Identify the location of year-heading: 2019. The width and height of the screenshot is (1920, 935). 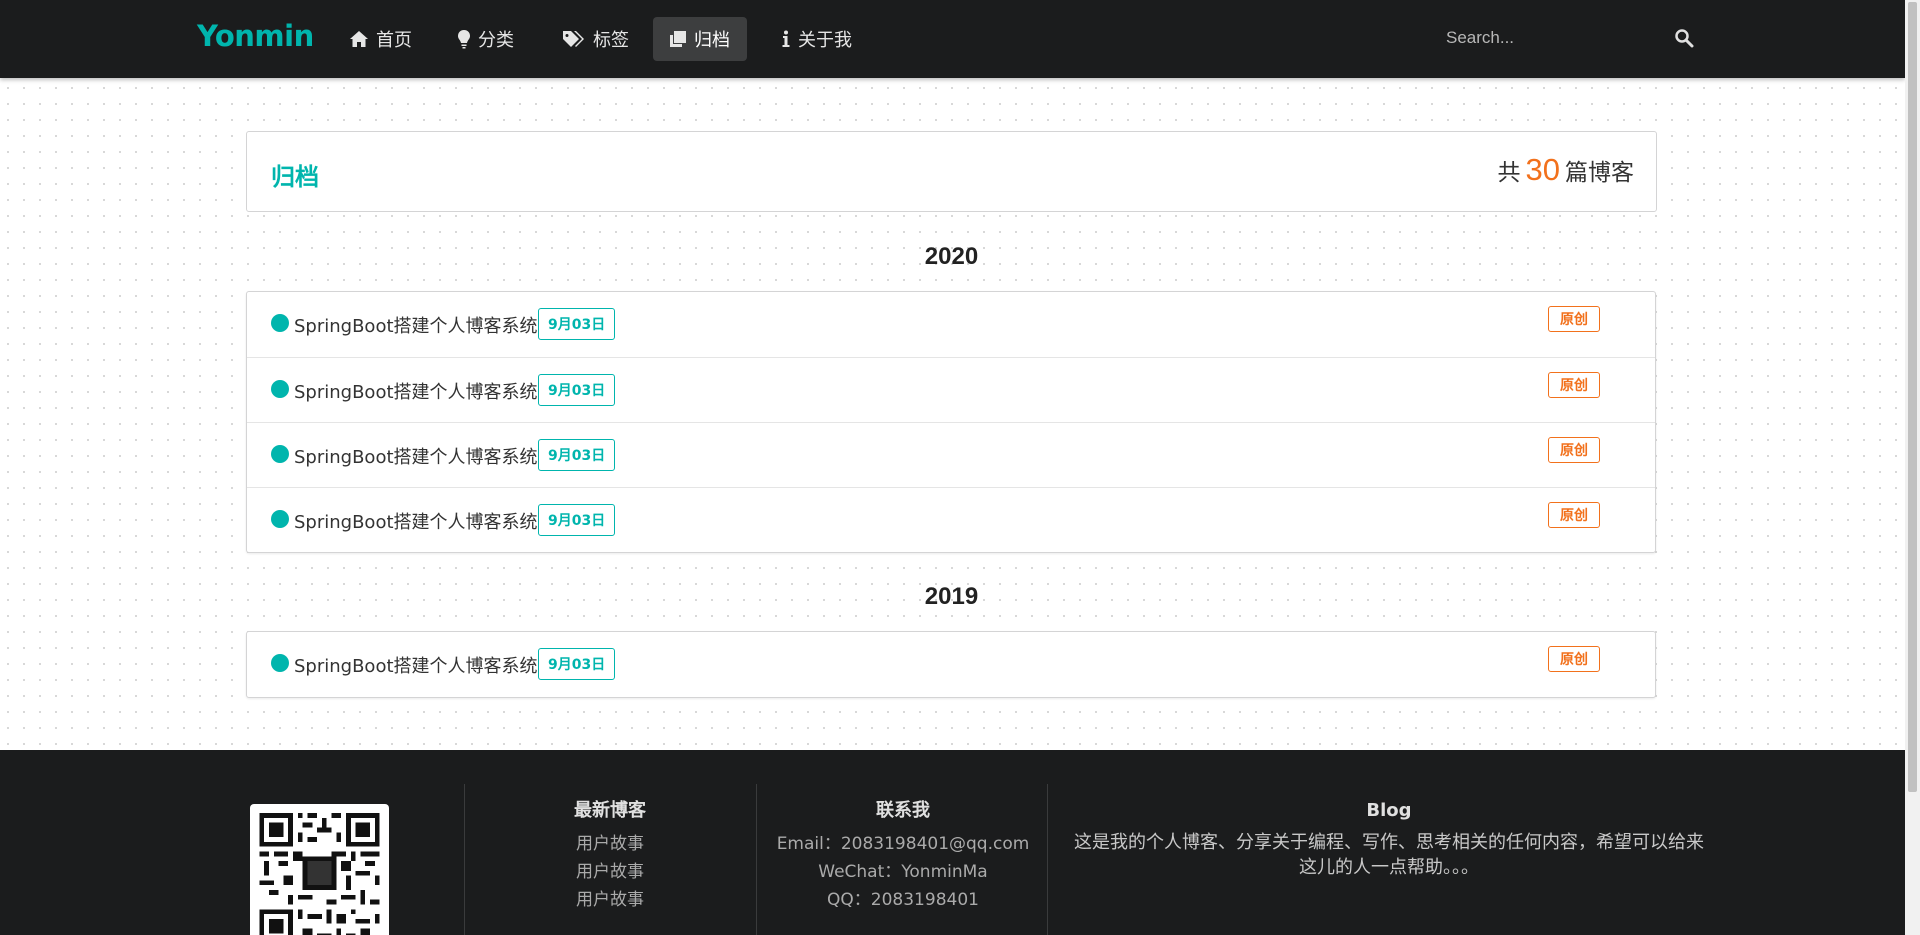
(951, 596).